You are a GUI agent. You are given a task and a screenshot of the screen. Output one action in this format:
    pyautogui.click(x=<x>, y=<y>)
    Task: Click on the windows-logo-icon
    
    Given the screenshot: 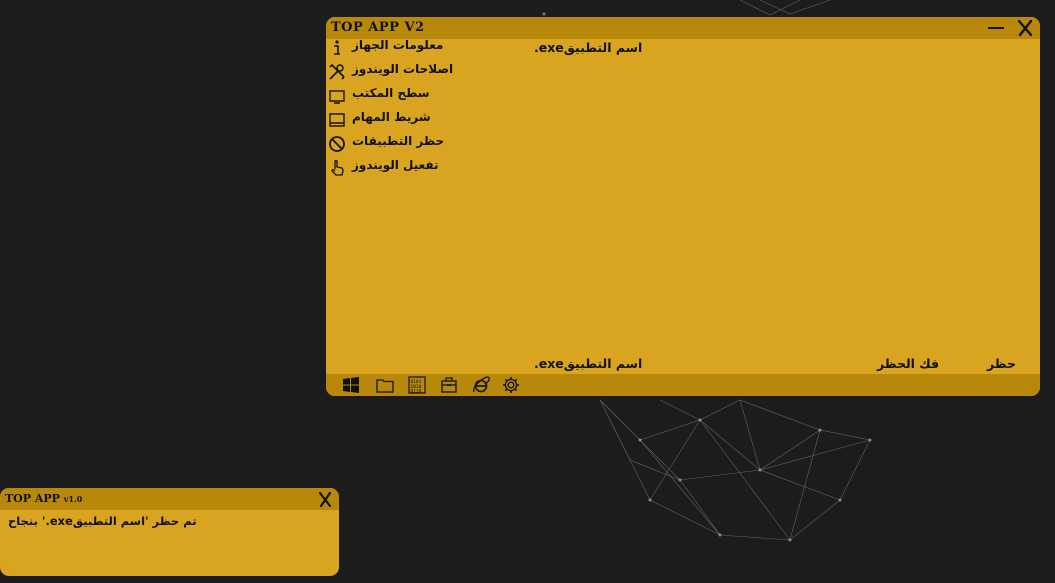 What is the action you would take?
    pyautogui.click(x=351, y=385)
    